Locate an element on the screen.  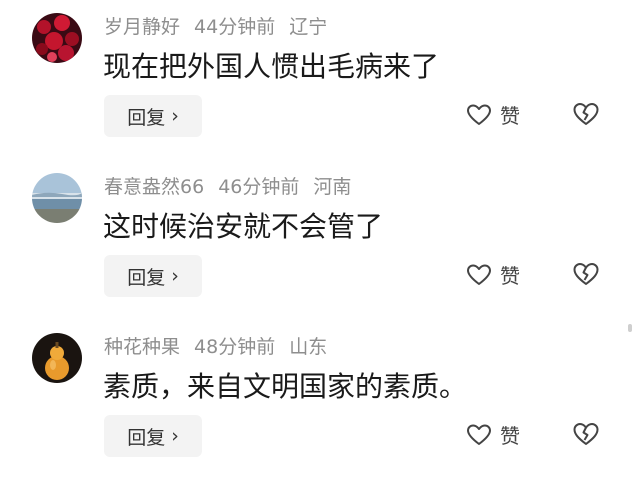
comment-meta: 岁月静好 44分钟前 辽宁 is located at coordinates (222, 27).